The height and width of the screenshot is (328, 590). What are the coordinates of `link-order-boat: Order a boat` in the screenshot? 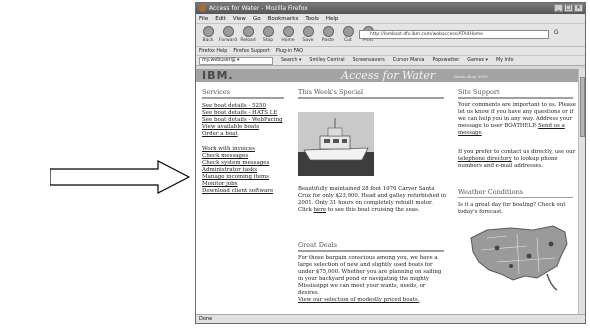 It's located at (220, 134).